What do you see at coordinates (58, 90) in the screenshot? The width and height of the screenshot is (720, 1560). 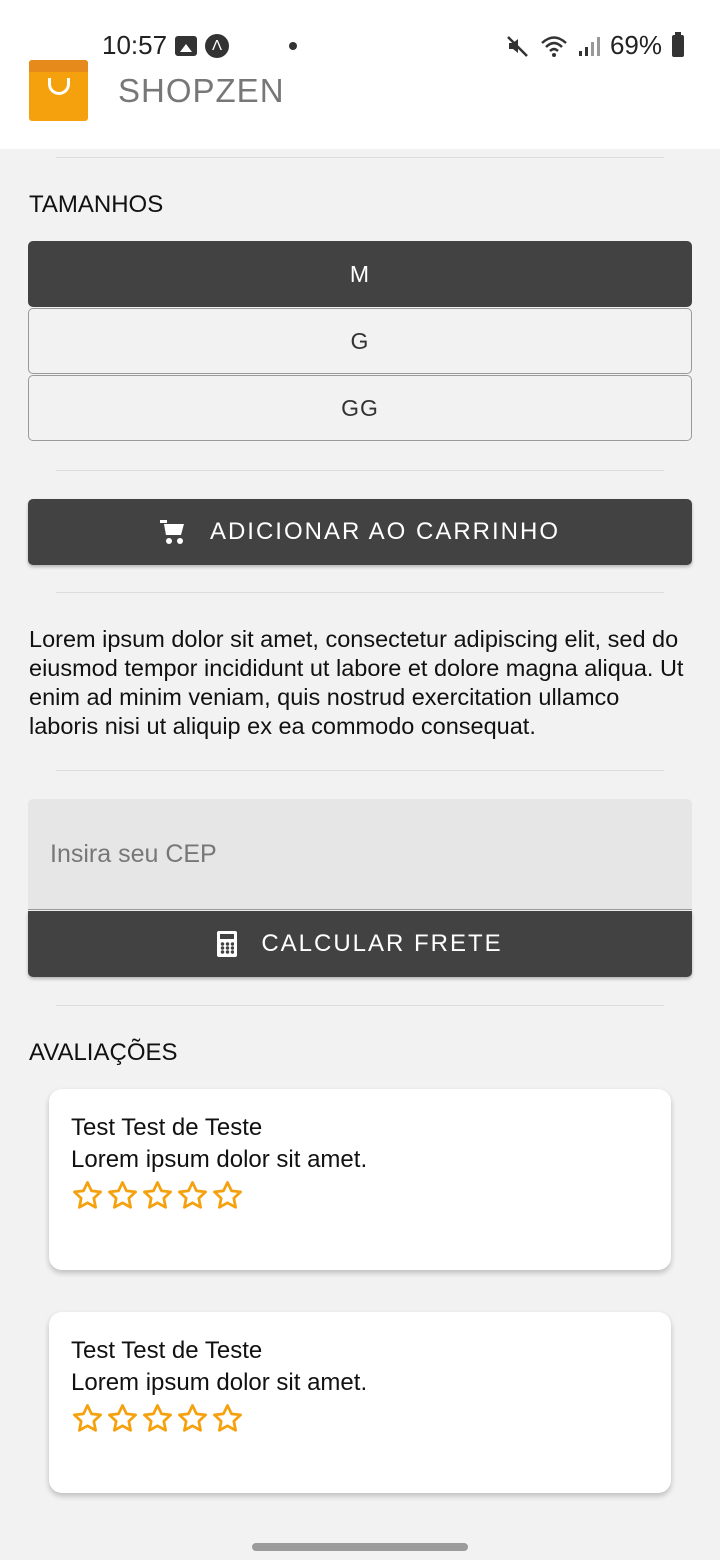 I see `shopping-bag-logo-icon` at bounding box center [58, 90].